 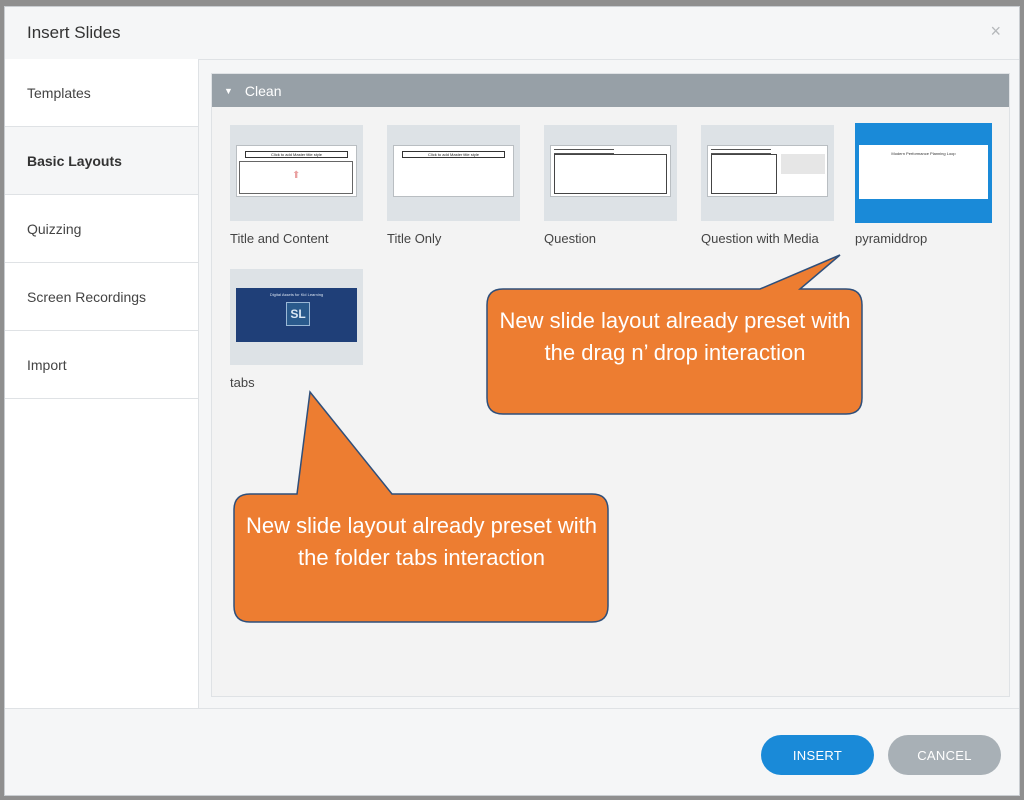 I want to click on callout-folder-tabs-shape, so click(x=421, y=506).